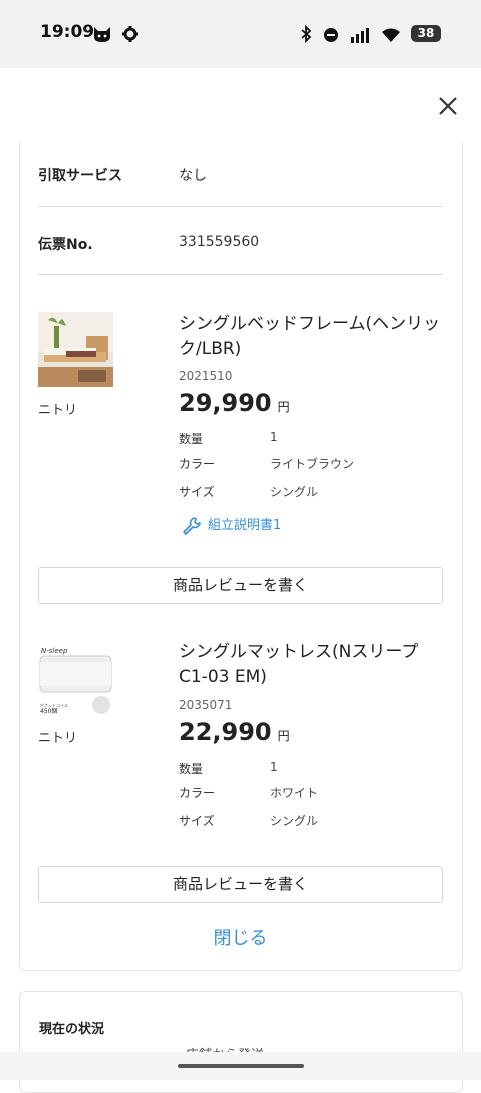 Image resolution: width=481 pixels, height=1093 pixels. What do you see at coordinates (359, 35) in the screenshot?
I see `signal-icon` at bounding box center [359, 35].